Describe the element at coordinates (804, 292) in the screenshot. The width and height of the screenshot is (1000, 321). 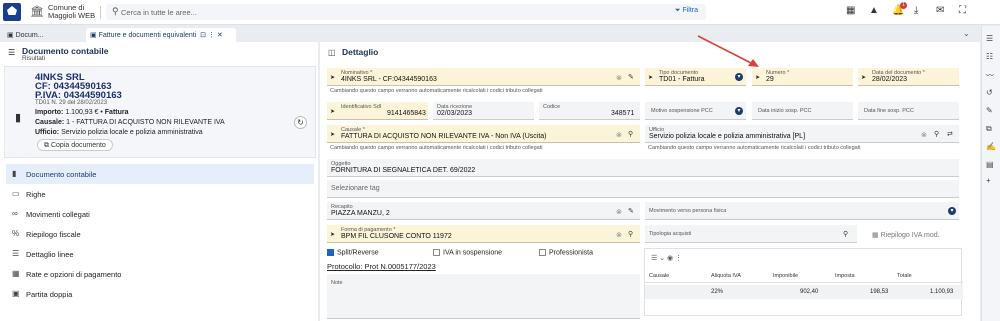
I see `table-row: 22% 902,40 198,53 1.100,93` at that location.